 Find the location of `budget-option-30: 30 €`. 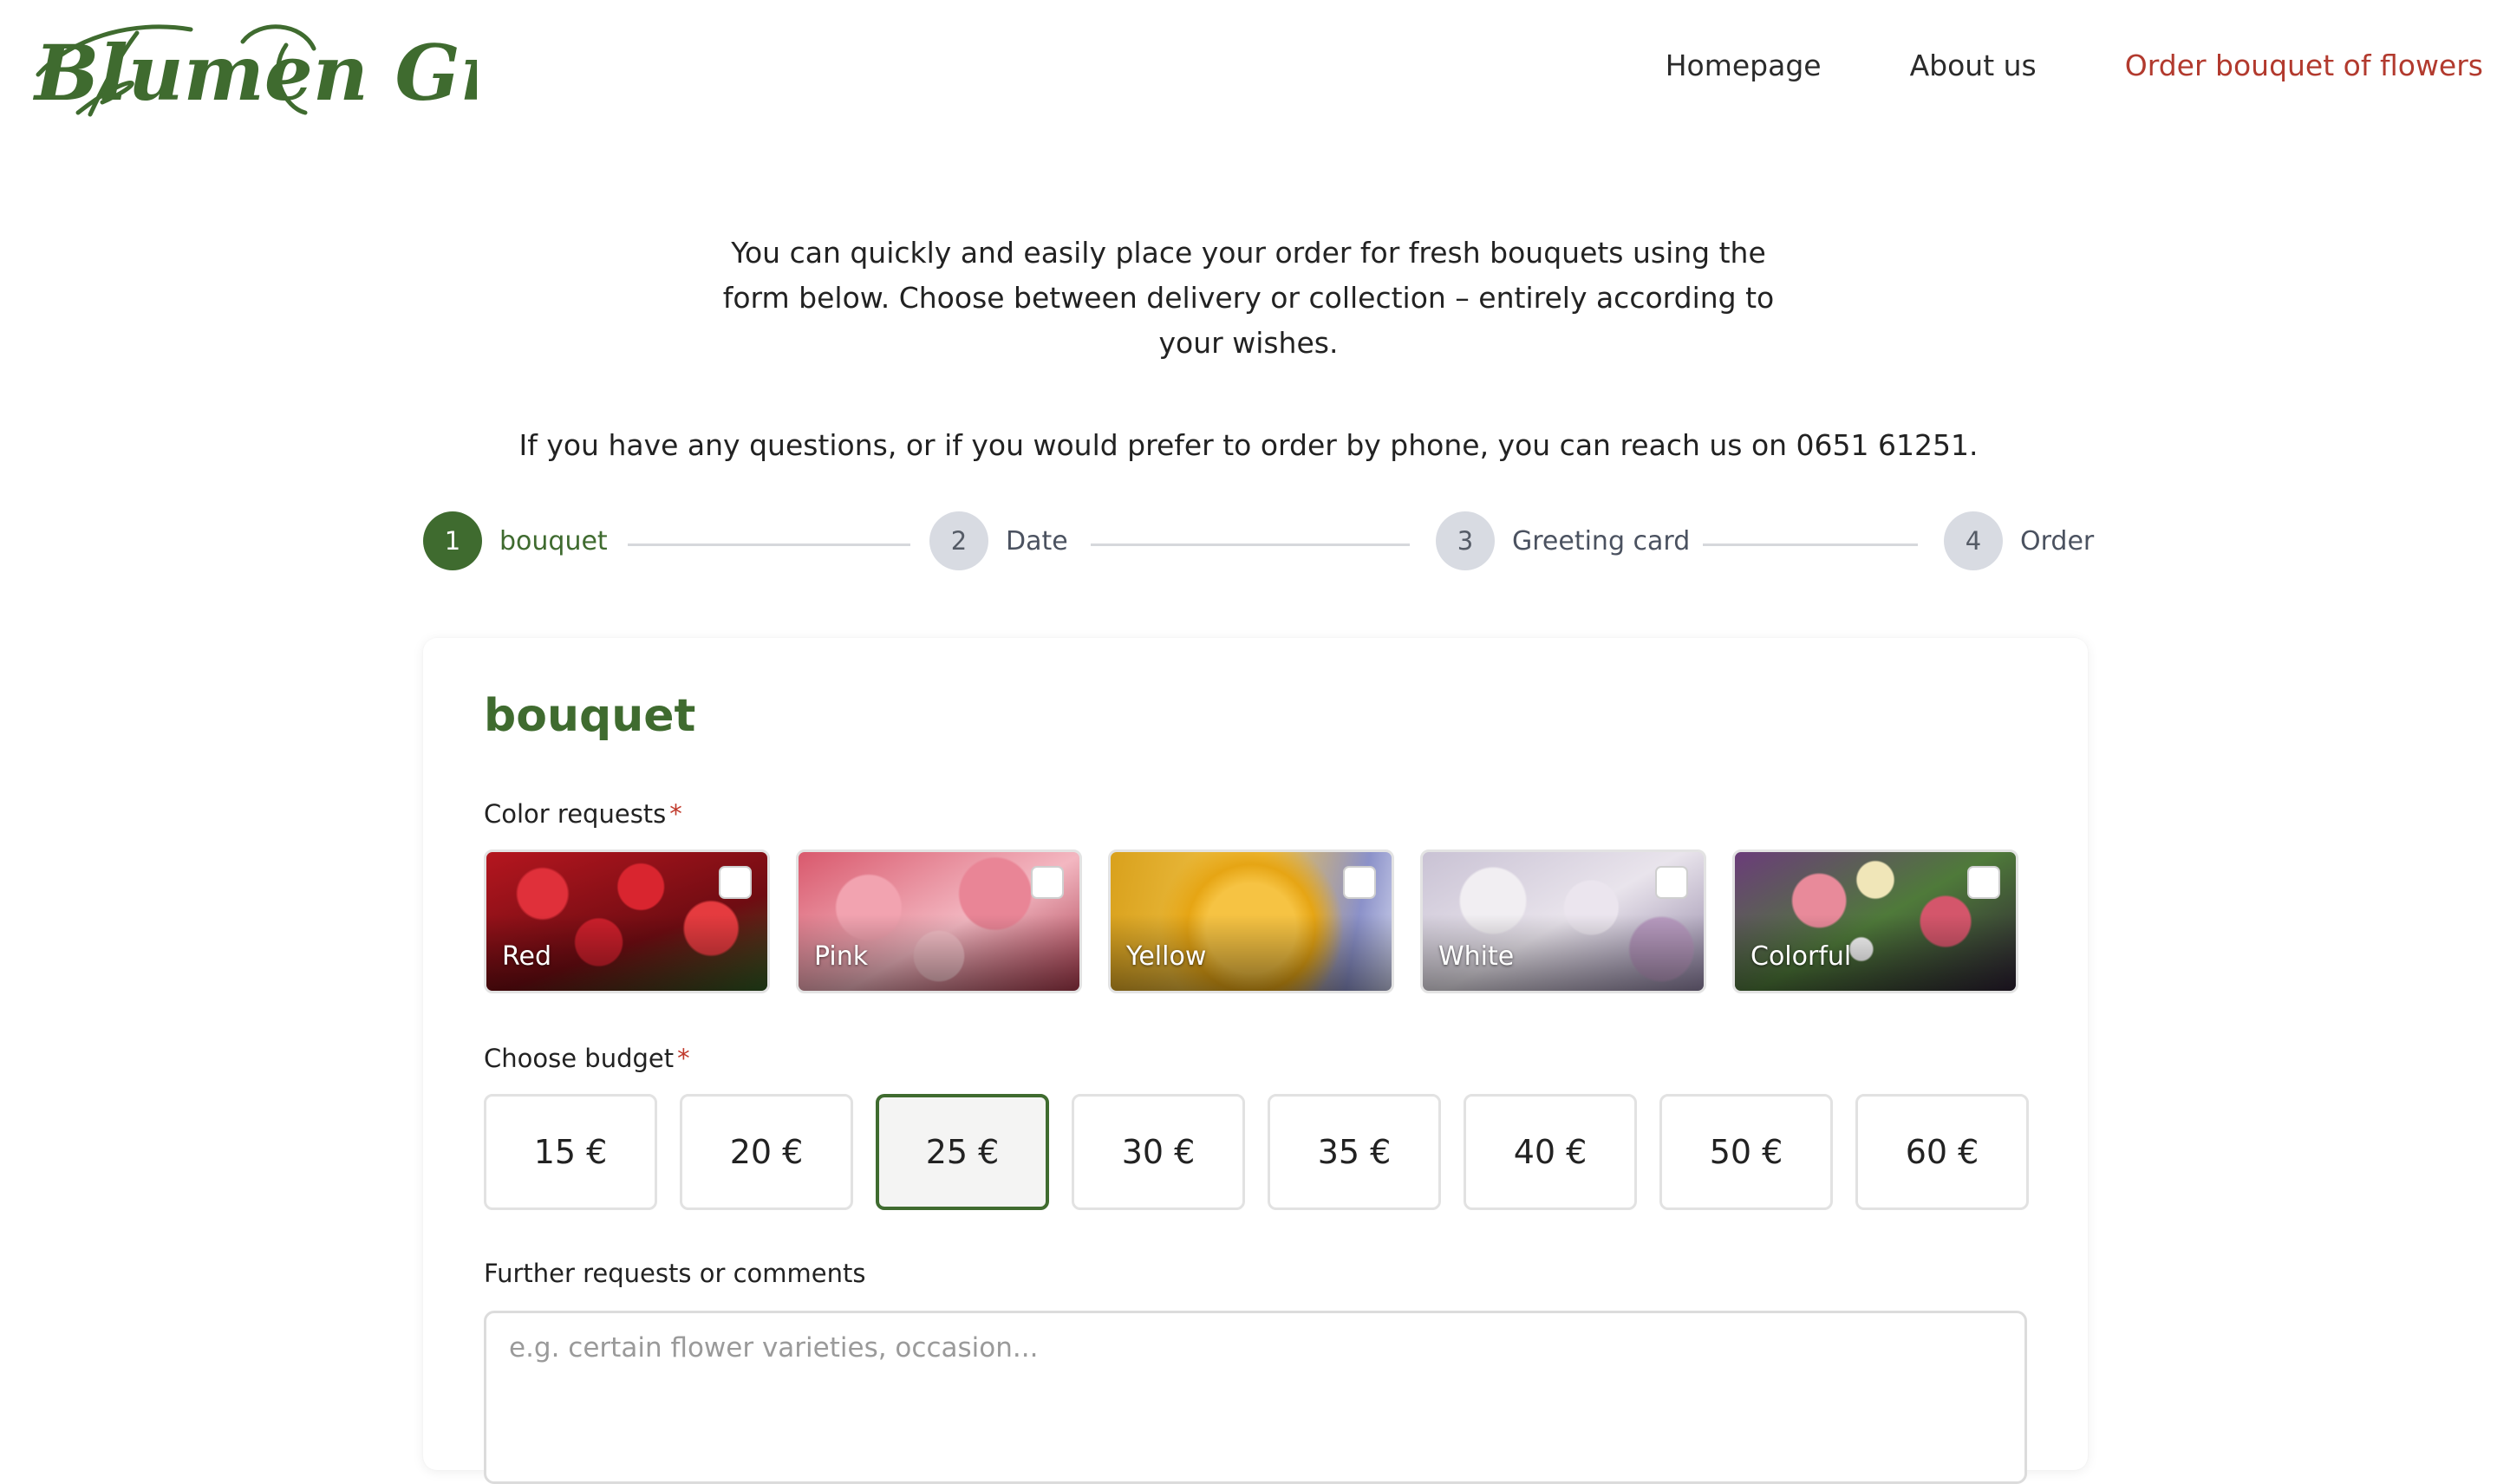

budget-option-30: 30 € is located at coordinates (1158, 1152).